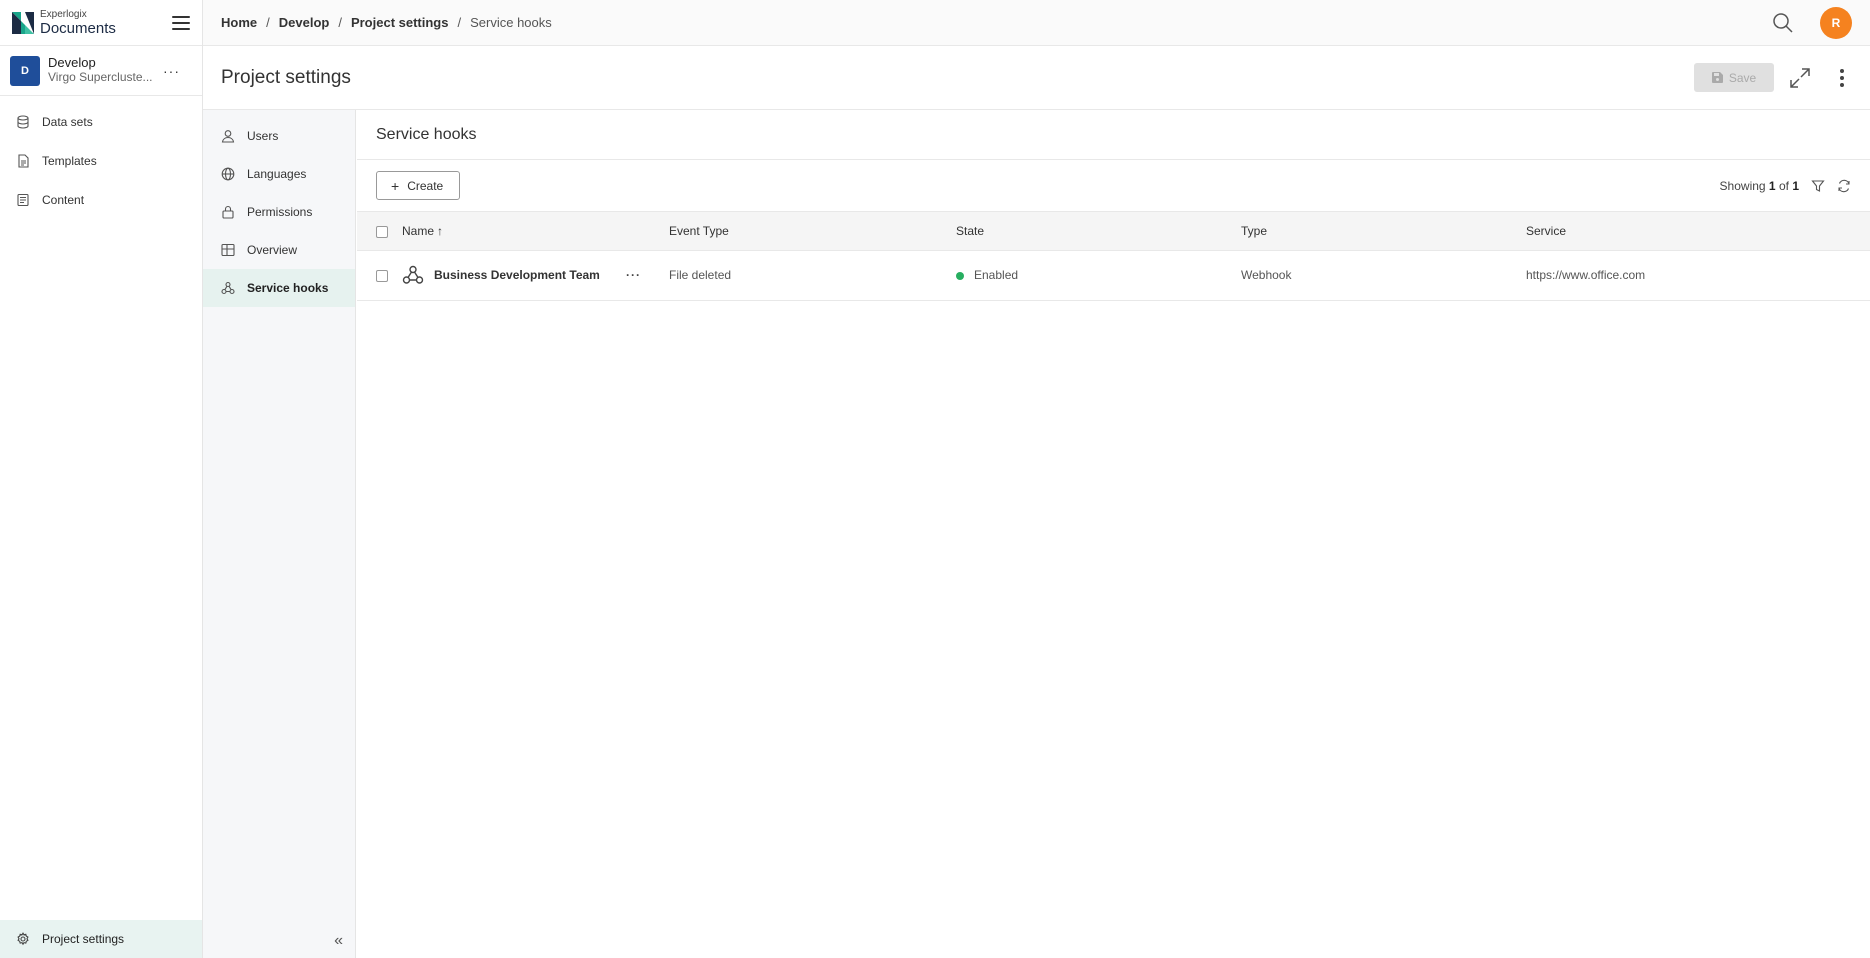  What do you see at coordinates (23, 160) in the screenshot?
I see `document-icon` at bounding box center [23, 160].